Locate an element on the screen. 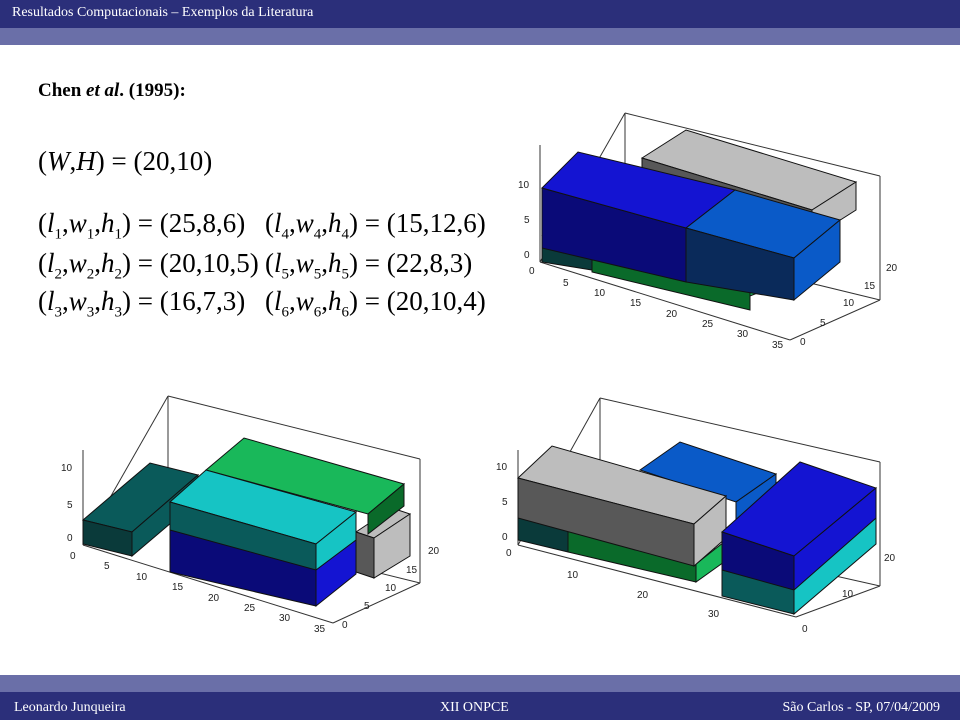  plot-3-xtick-10: 10 is located at coordinates (573, 575).